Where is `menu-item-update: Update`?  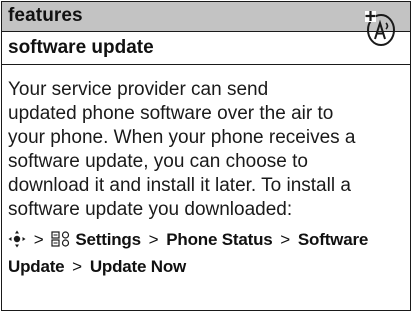
menu-item-update: Update is located at coordinates (36, 266).